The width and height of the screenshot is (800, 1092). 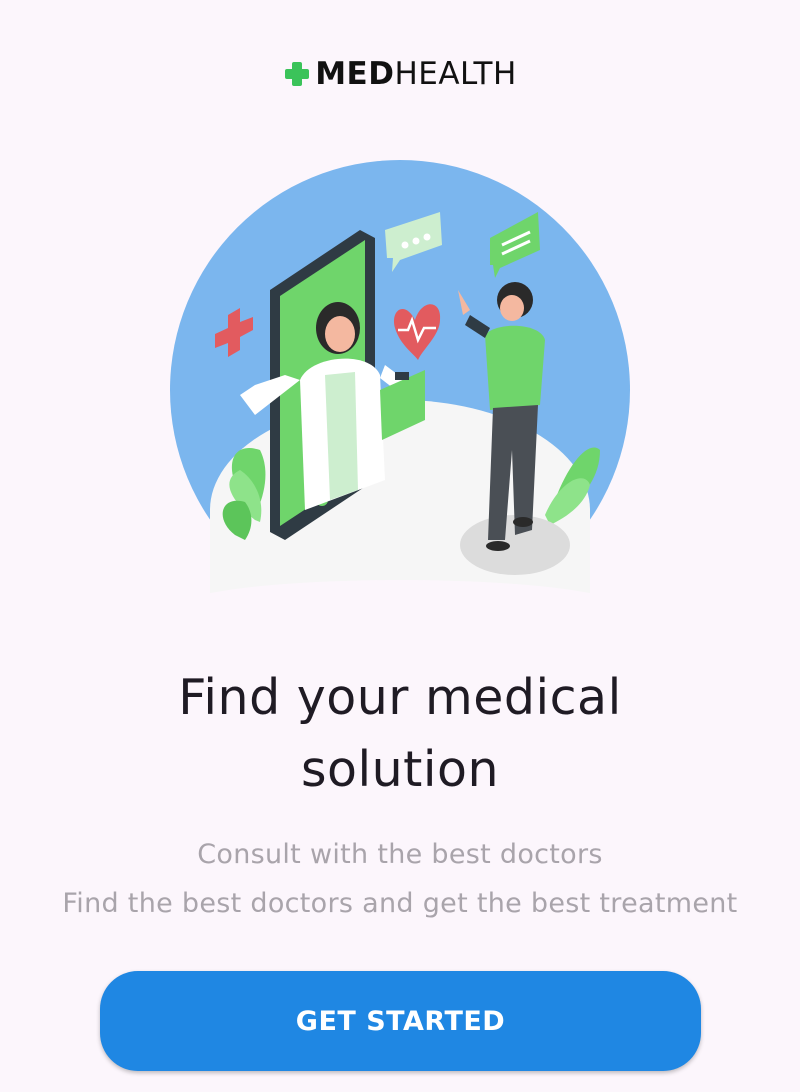 I want to click on title-line-2: solution, so click(x=400, y=769).